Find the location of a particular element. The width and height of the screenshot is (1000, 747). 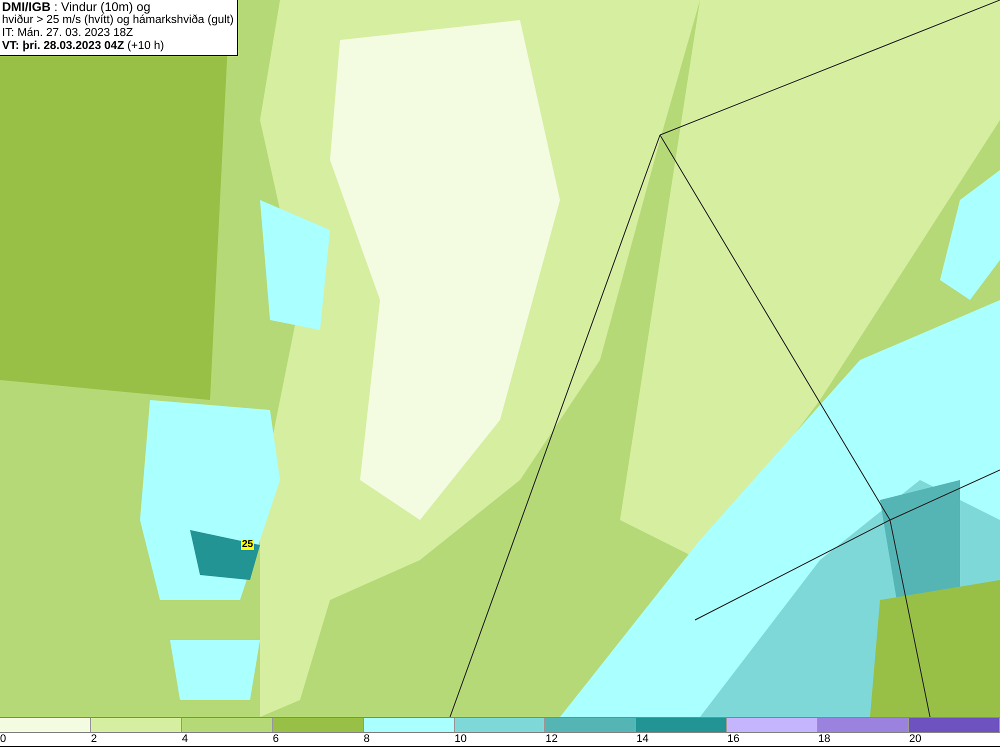

legend-tick-label: 18 is located at coordinates (824, 739).